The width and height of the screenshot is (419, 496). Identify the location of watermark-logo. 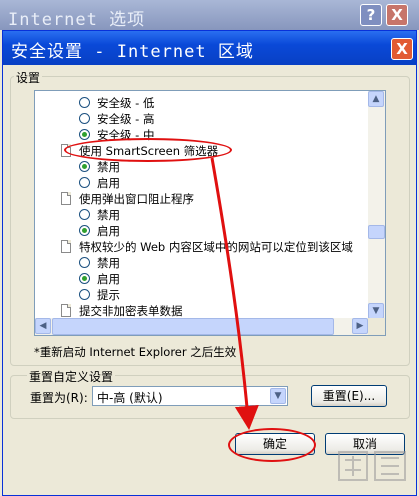
(372, 466).